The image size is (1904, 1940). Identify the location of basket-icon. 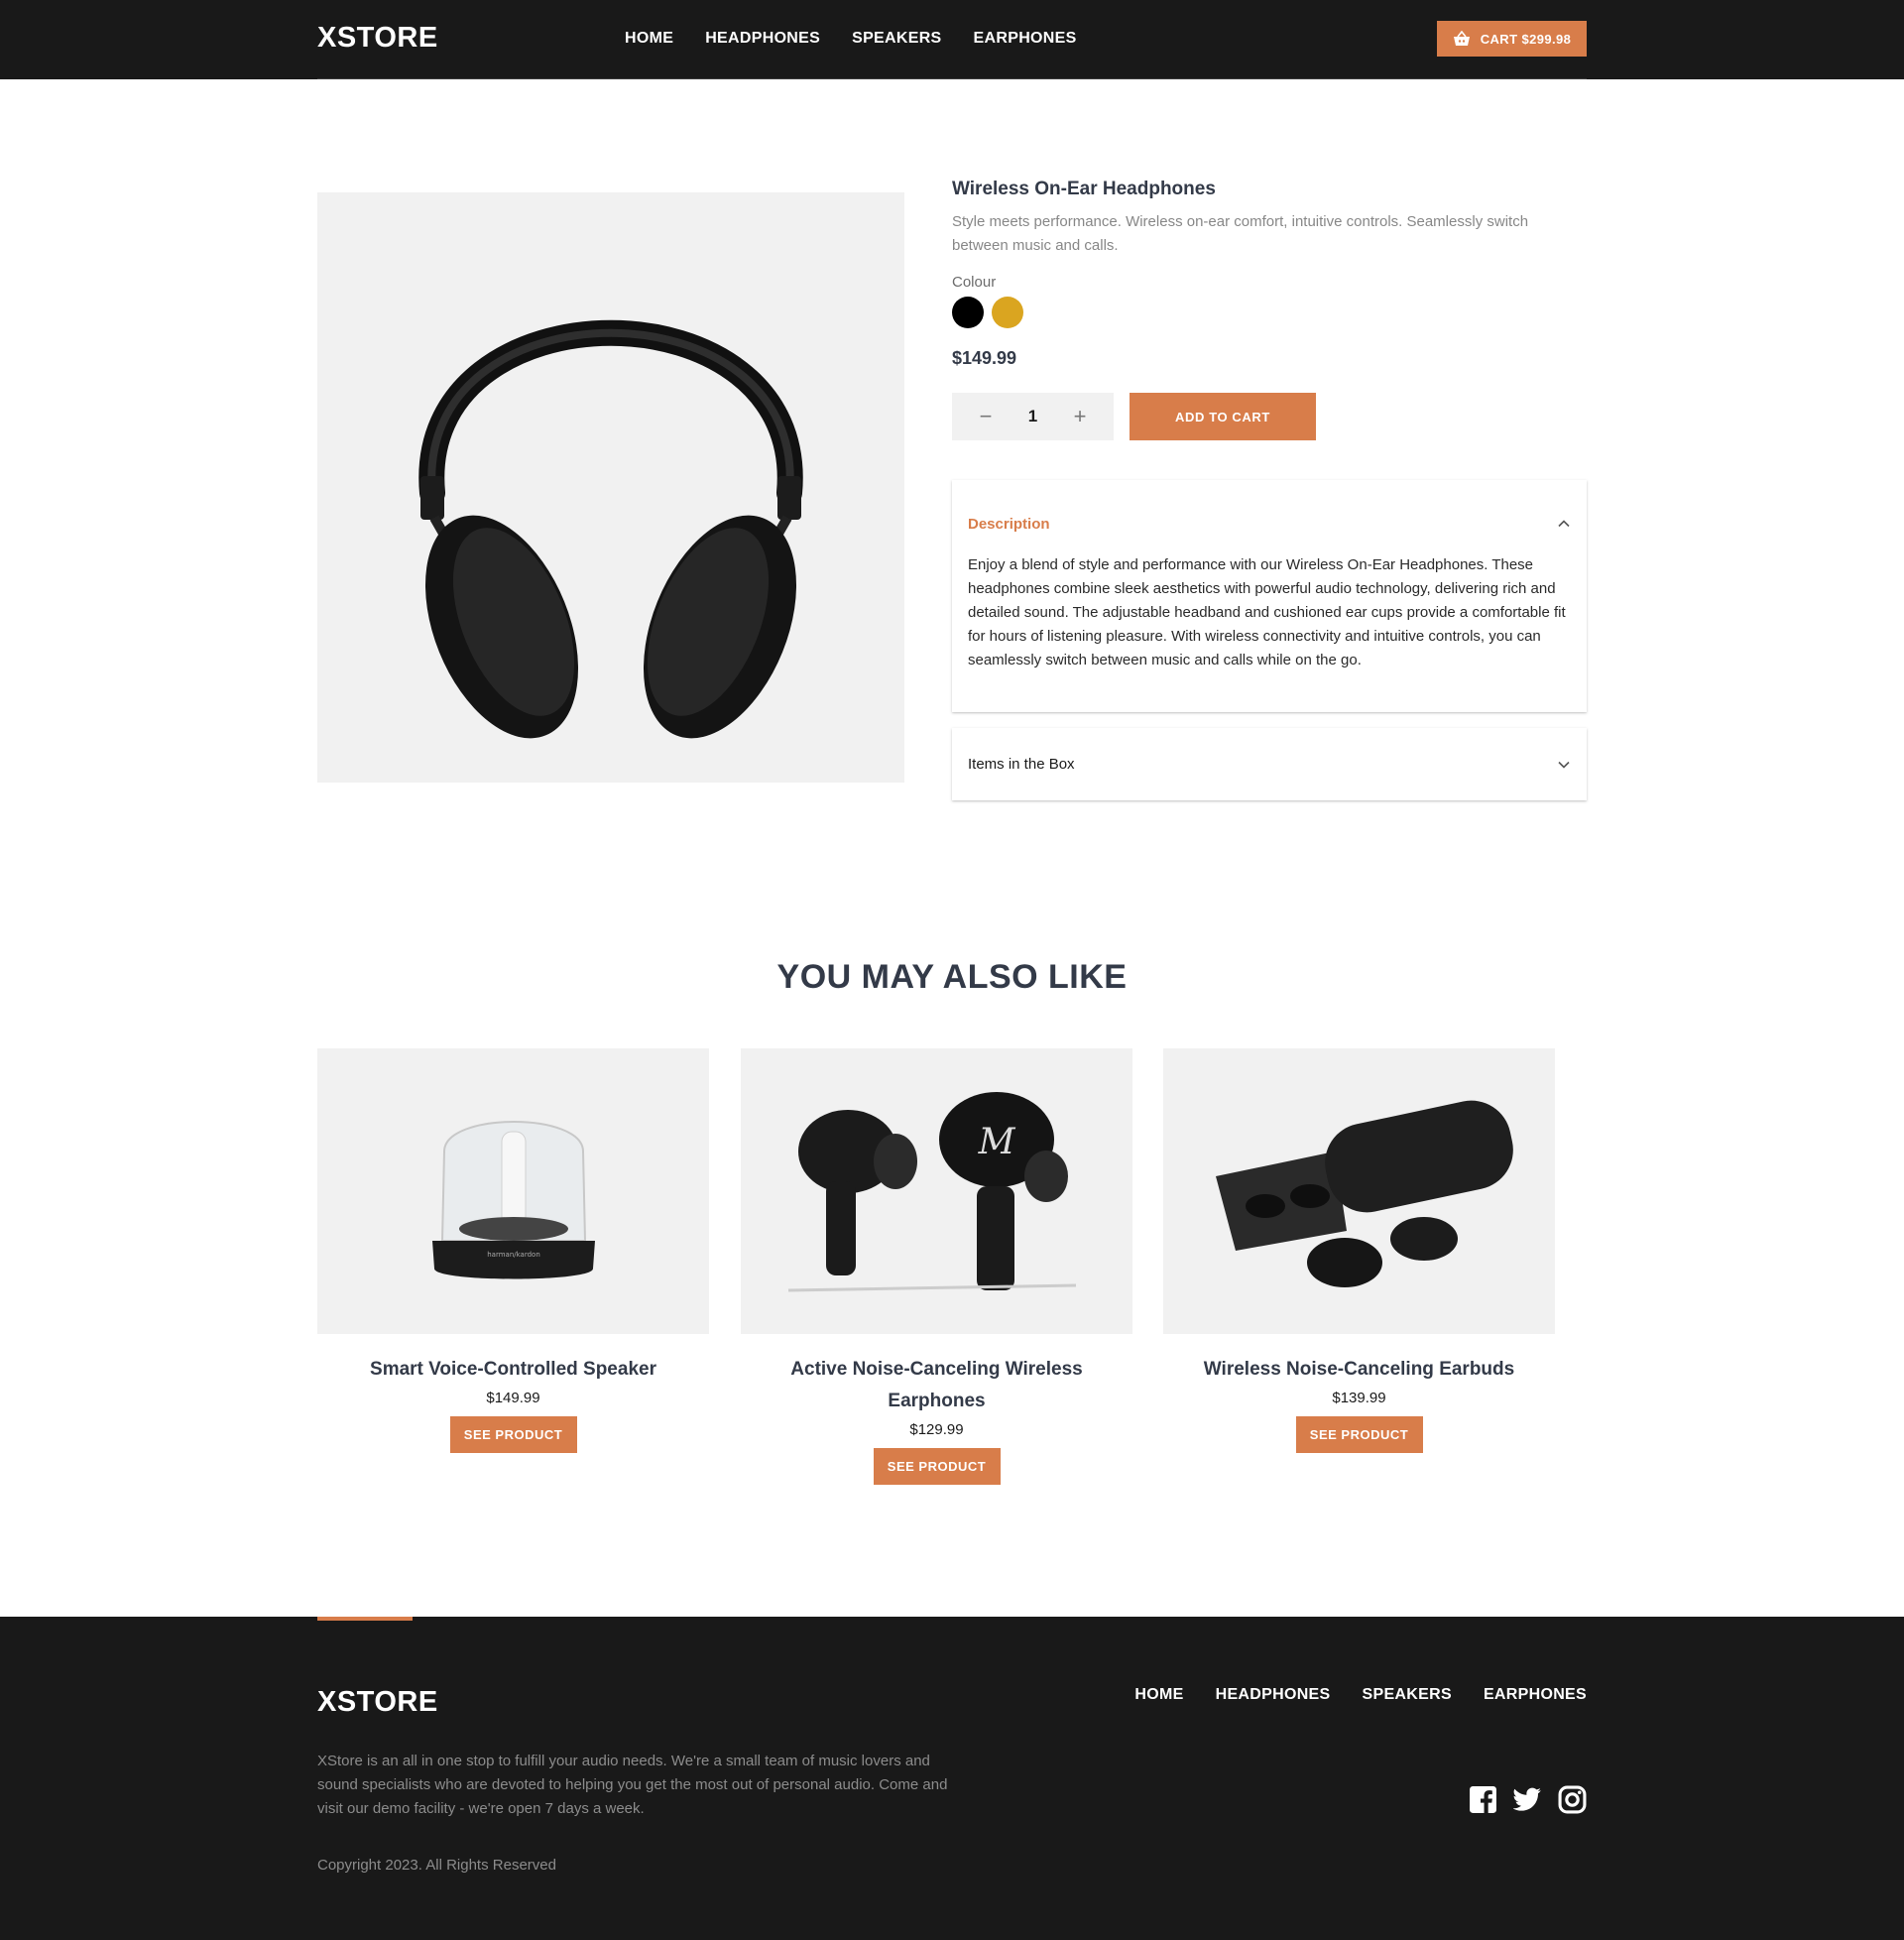
(1461, 38).